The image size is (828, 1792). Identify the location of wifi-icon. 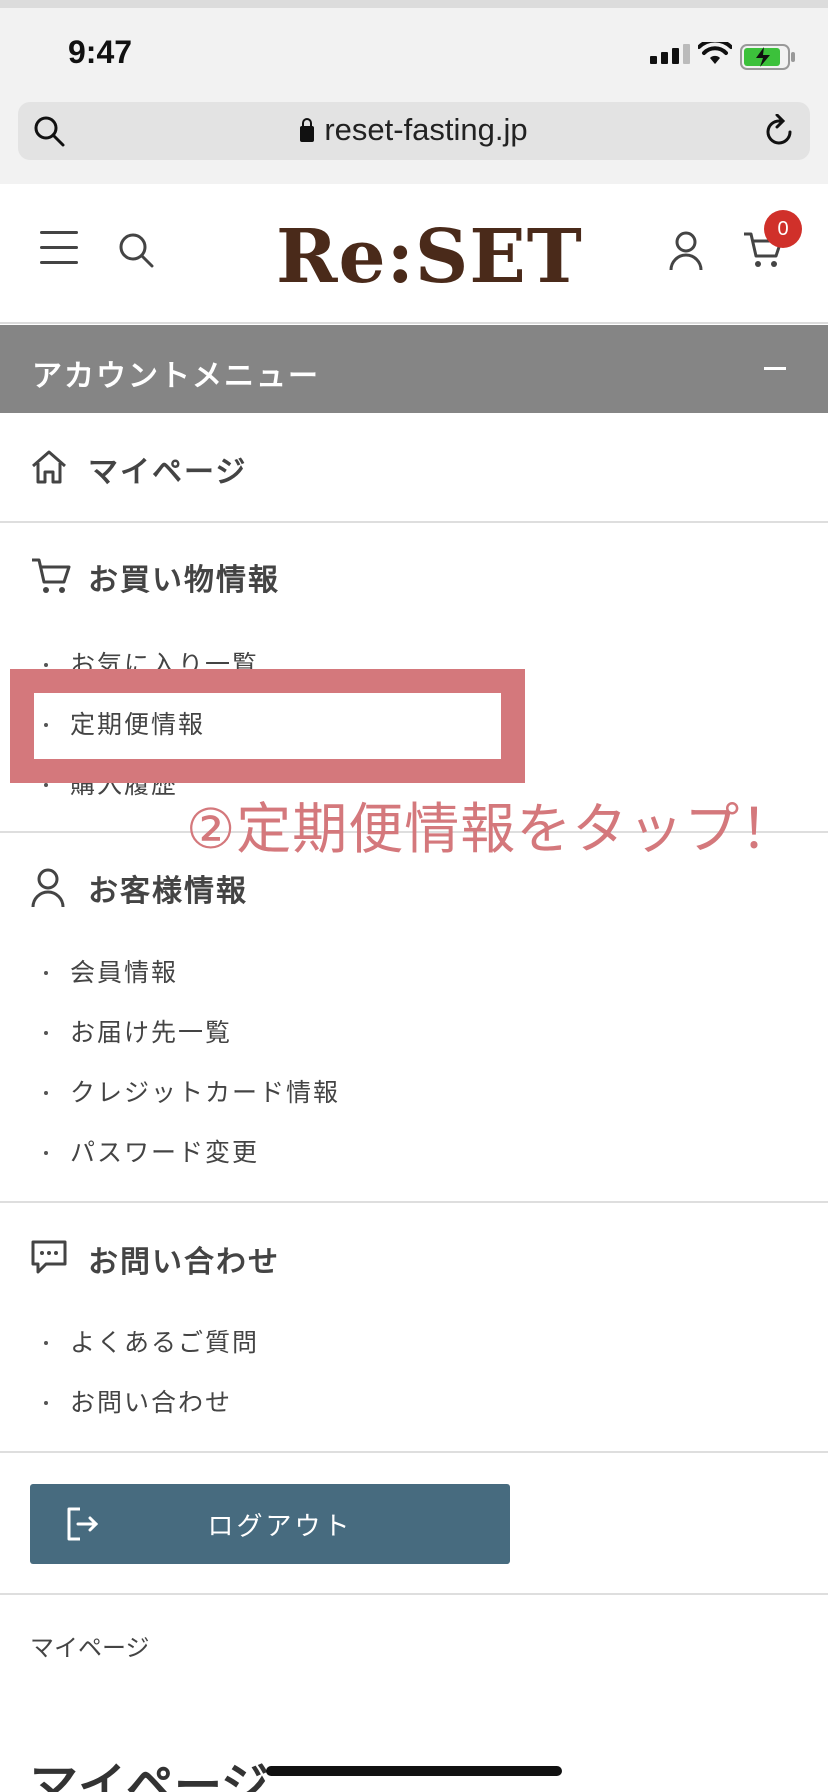
(715, 53).